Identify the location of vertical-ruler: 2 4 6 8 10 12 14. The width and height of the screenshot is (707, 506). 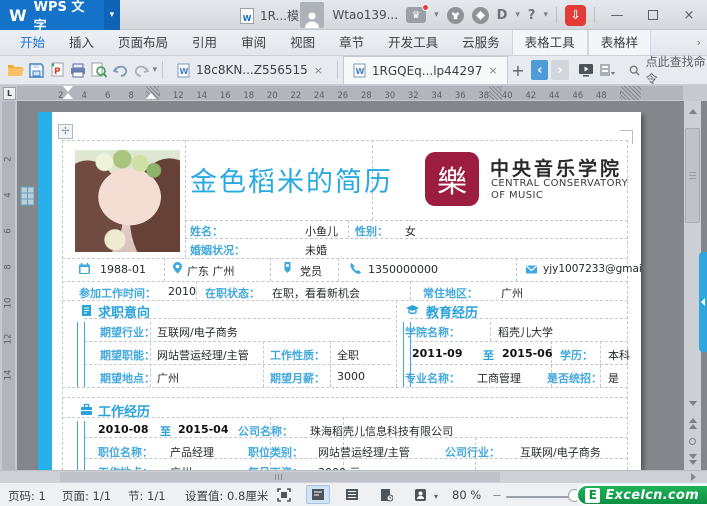
(8, 285).